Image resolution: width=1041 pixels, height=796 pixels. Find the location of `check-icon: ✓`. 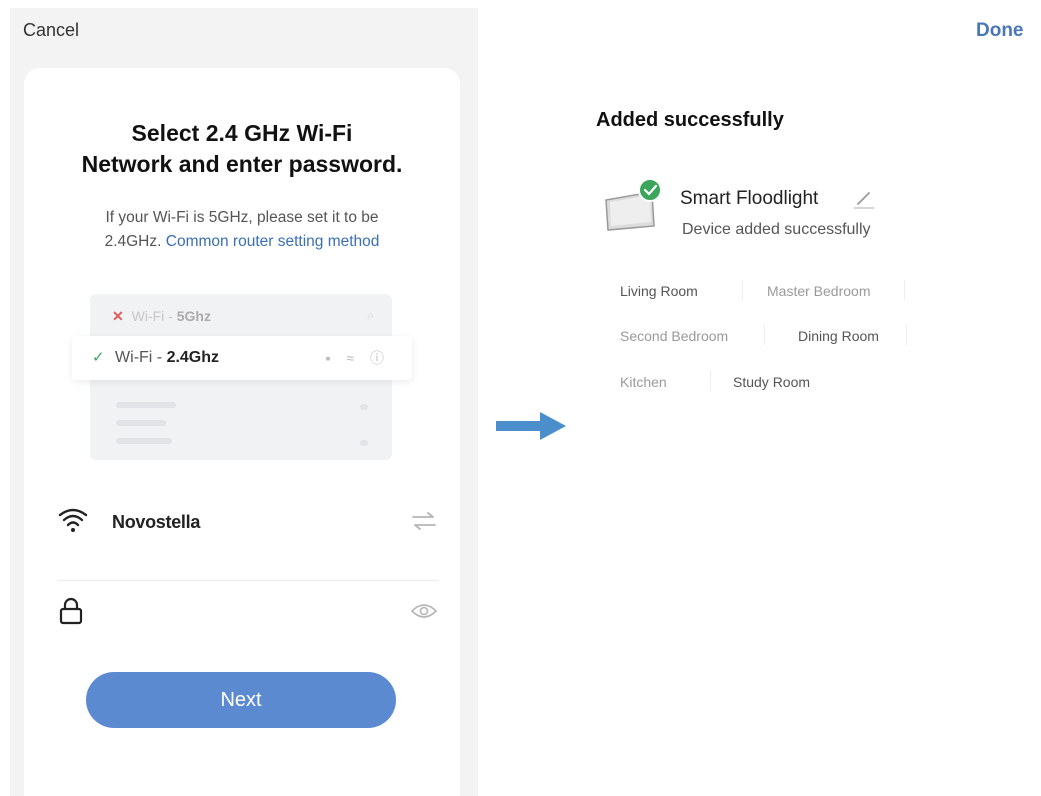

check-icon: ✓ is located at coordinates (98, 357).